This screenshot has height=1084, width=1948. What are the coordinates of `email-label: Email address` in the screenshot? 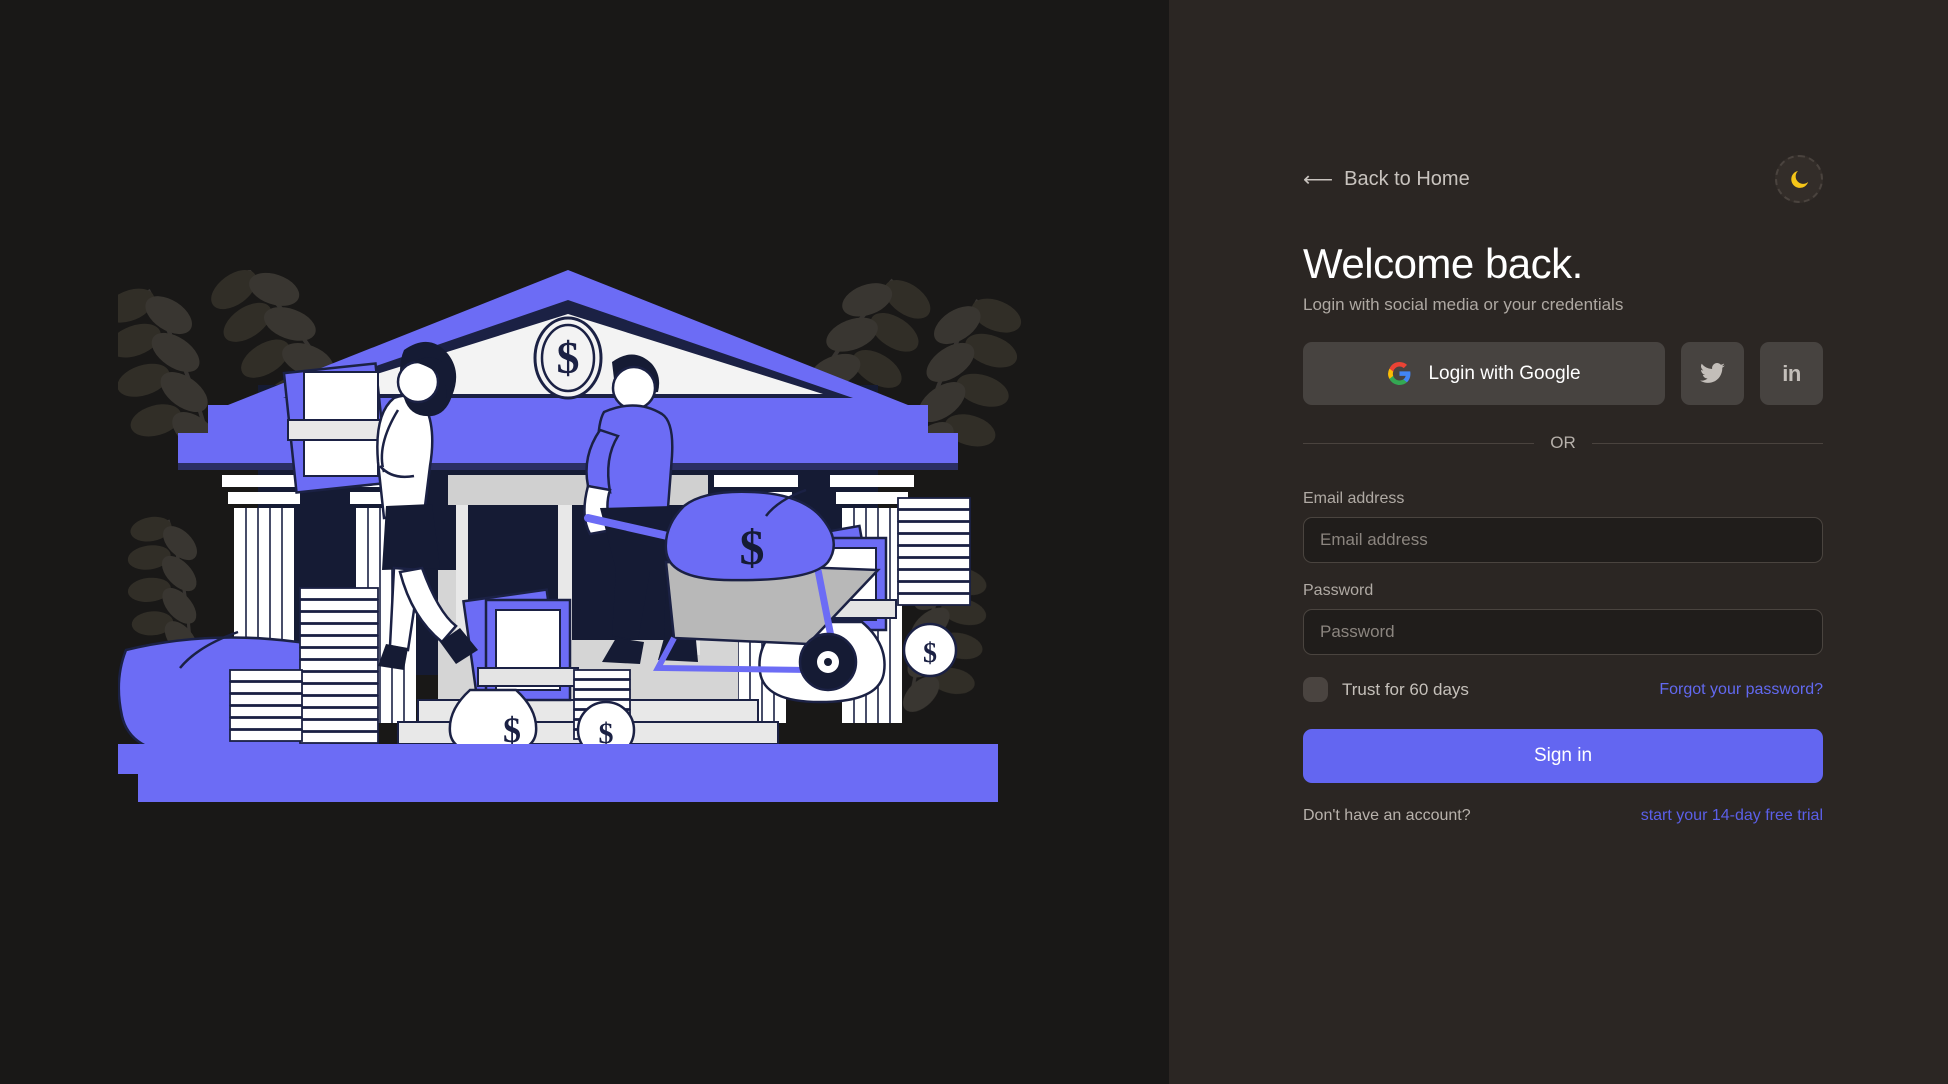 It's located at (1354, 499).